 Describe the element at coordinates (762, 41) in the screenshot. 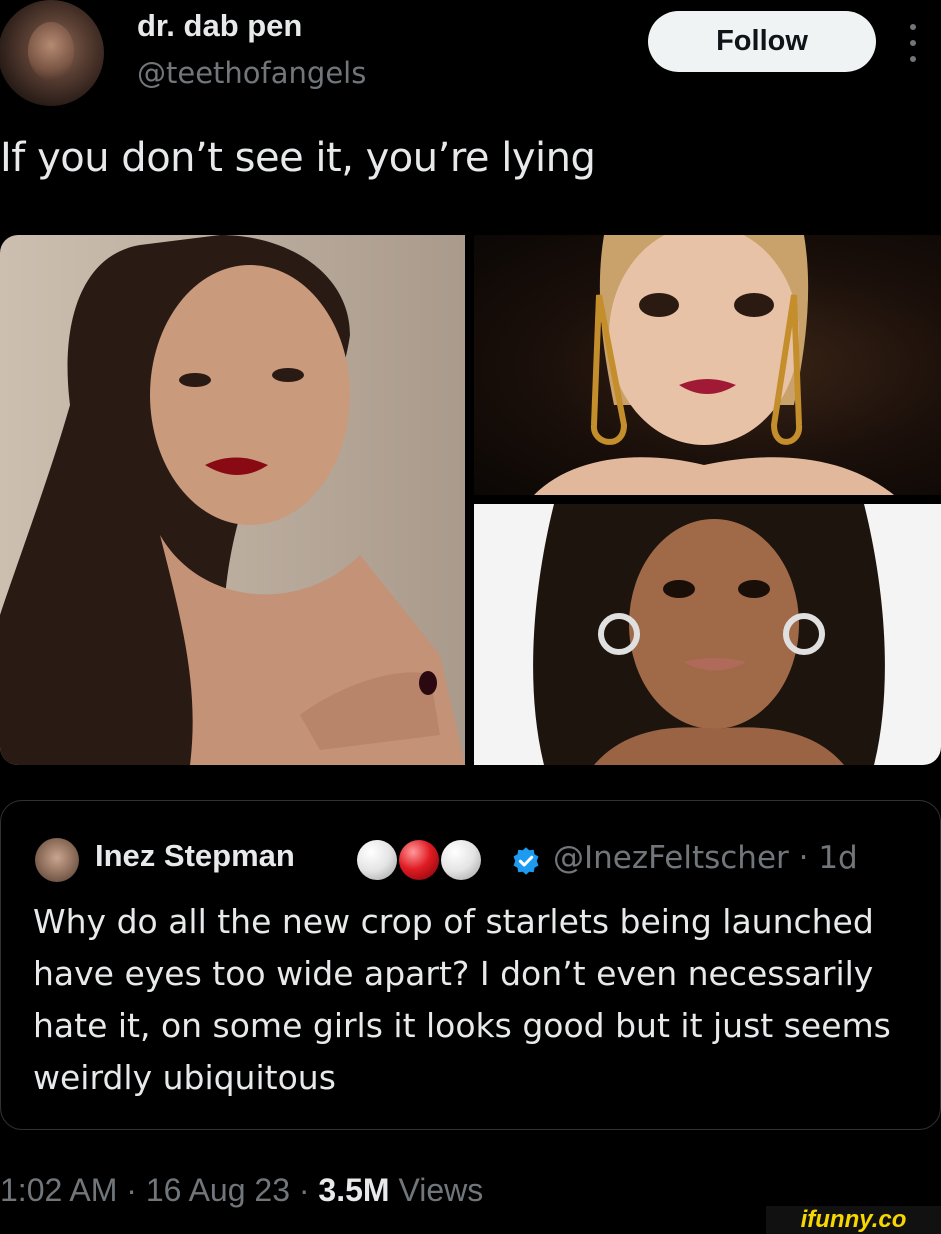

I see `follow-button: Follow` at that location.